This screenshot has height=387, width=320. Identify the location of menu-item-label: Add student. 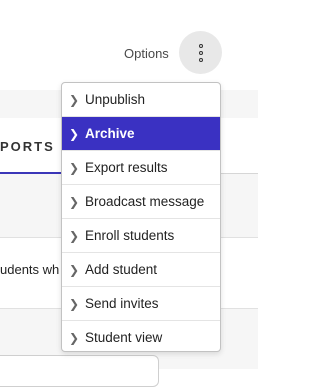
(121, 269).